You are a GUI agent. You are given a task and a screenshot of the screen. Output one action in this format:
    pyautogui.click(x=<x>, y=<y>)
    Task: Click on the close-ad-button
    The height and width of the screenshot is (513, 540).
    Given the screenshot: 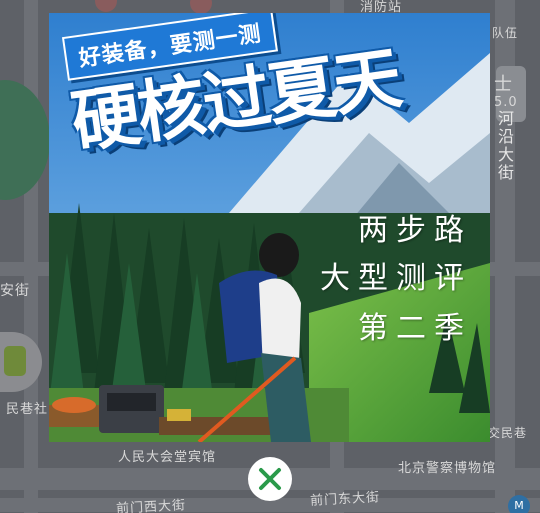 What is the action you would take?
    pyautogui.click(x=270, y=479)
    